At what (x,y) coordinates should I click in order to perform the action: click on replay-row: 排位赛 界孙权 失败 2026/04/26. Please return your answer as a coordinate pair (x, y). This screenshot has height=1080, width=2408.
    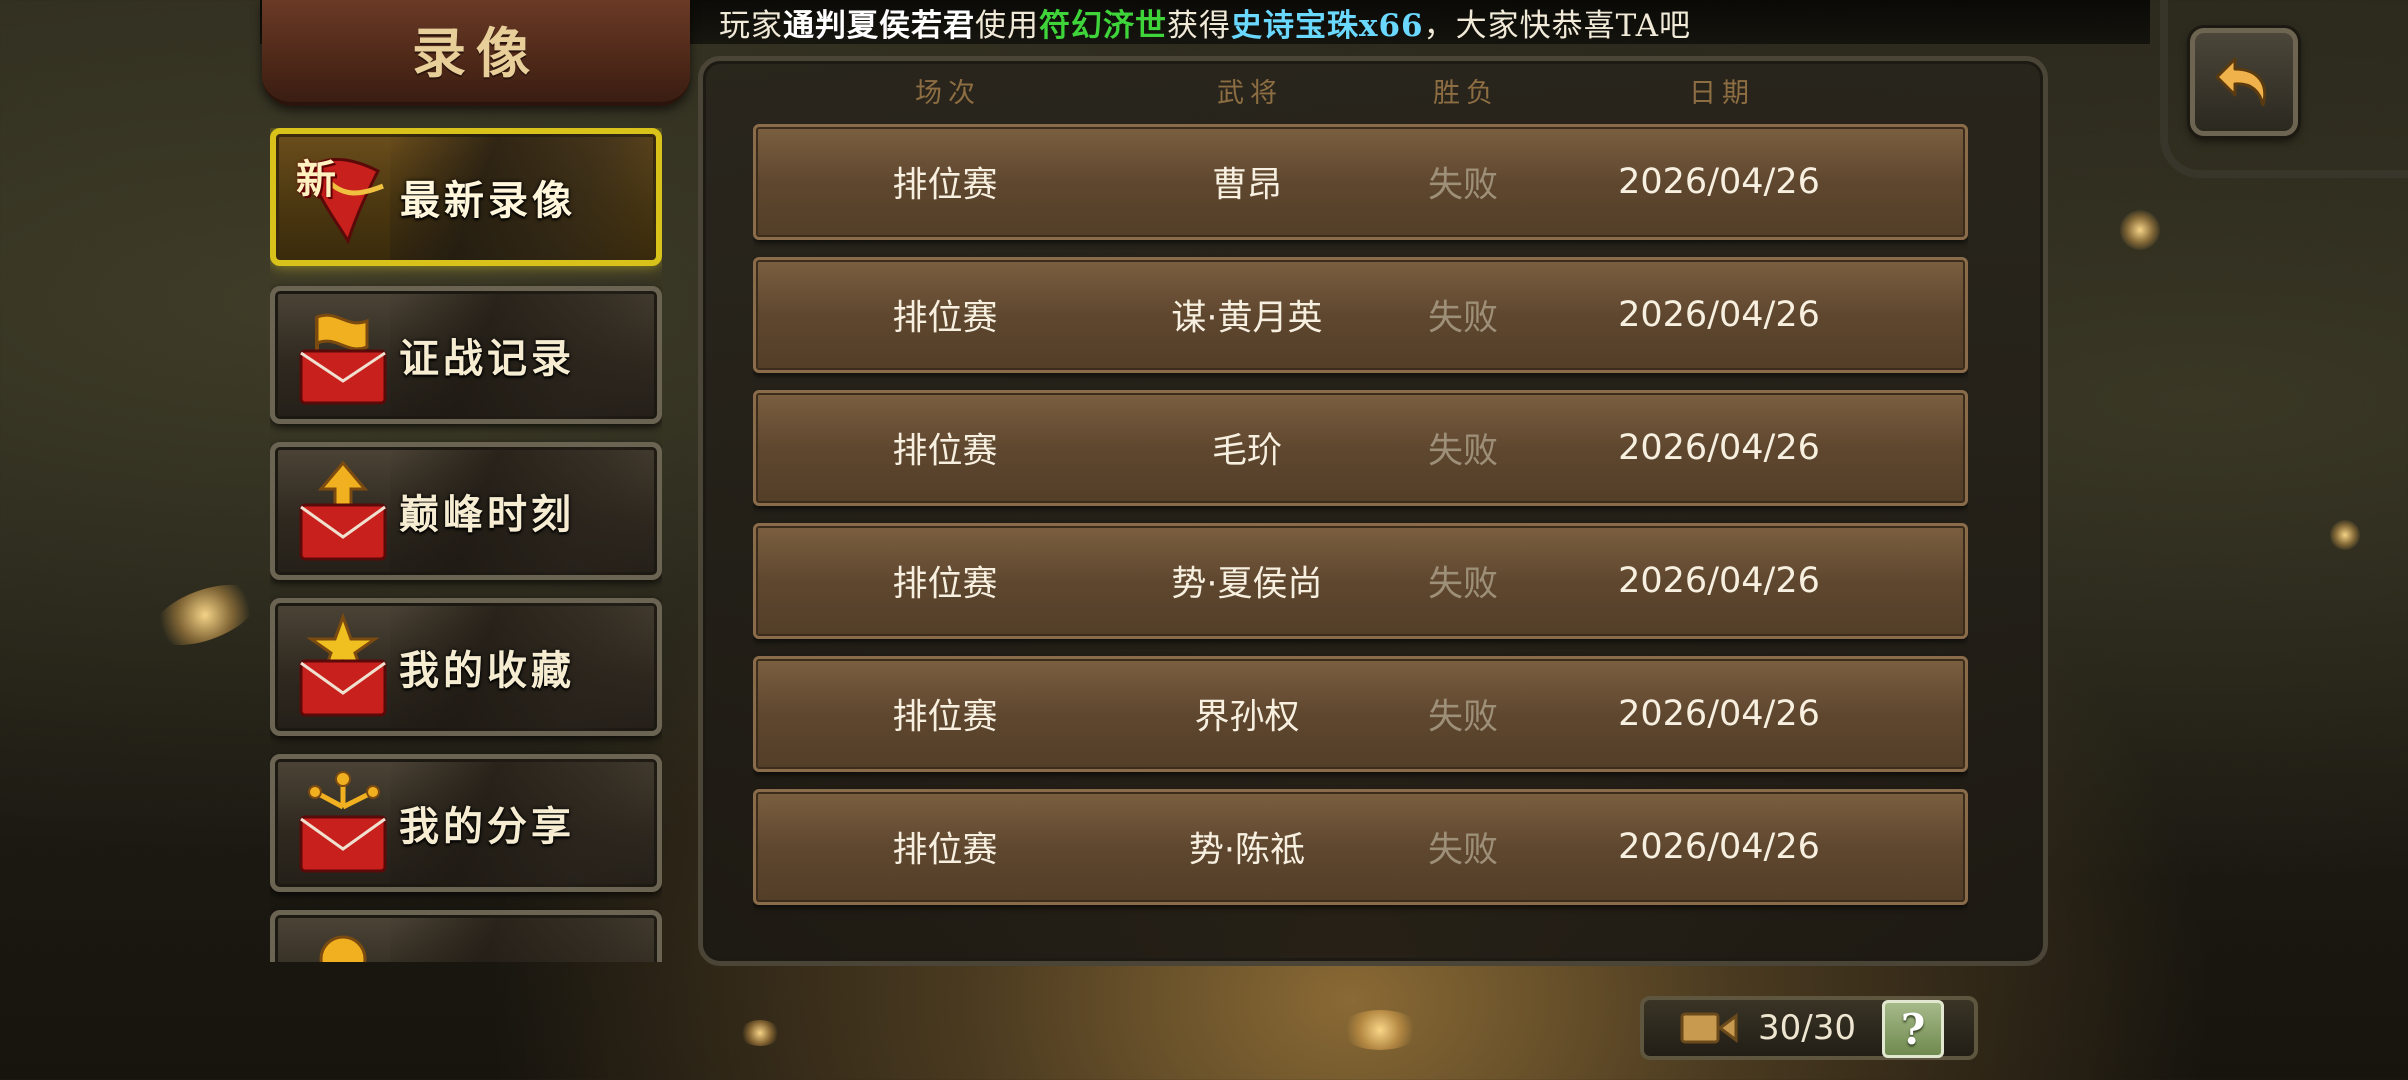
    Looking at the image, I should click on (1360, 714).